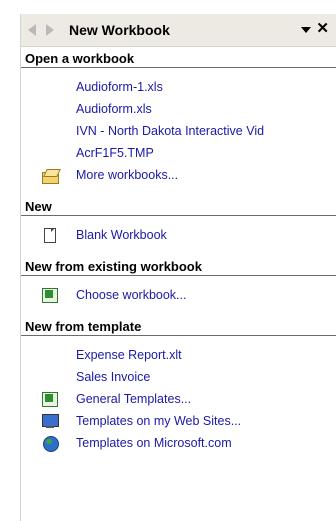 This screenshot has height=521, width=336. Describe the element at coordinates (178, 109) in the screenshot. I see `recent-file-2: Audioform.xls` at that location.